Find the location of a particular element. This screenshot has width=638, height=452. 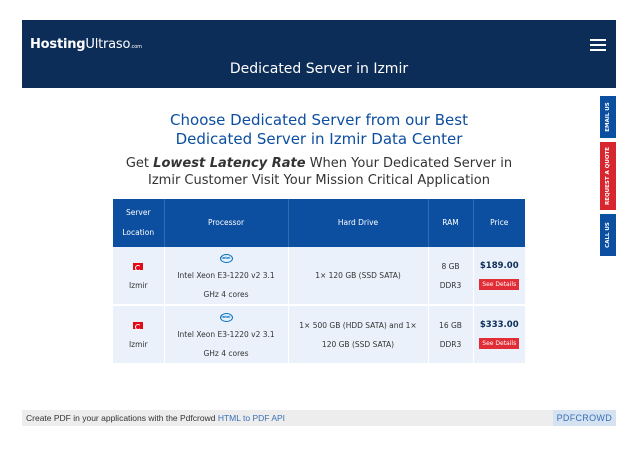

col-ram: RAM is located at coordinates (451, 223).